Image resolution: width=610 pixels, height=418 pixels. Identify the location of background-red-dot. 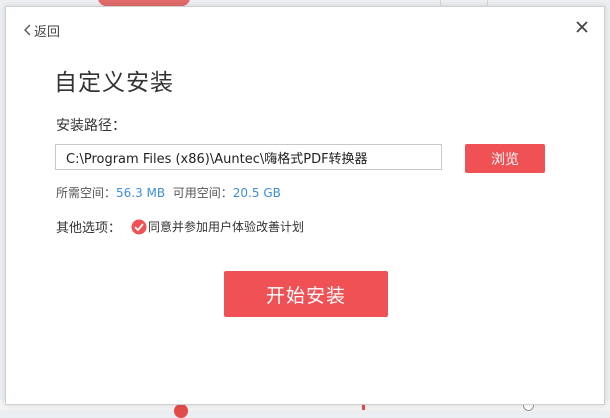
(181, 411).